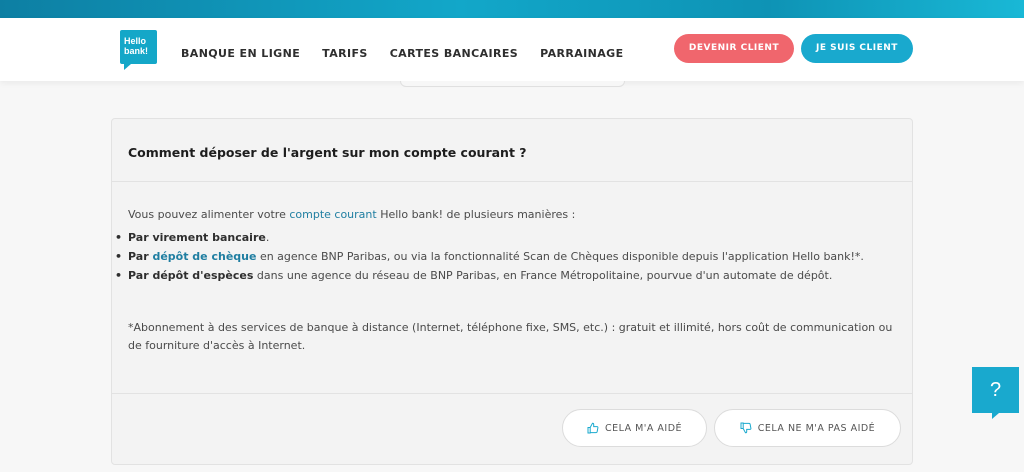 This screenshot has height=472, width=1024. Describe the element at coordinates (191, 275) in the screenshot. I see `bullet-especes-bold: Par dépôt d'espèces` at that location.